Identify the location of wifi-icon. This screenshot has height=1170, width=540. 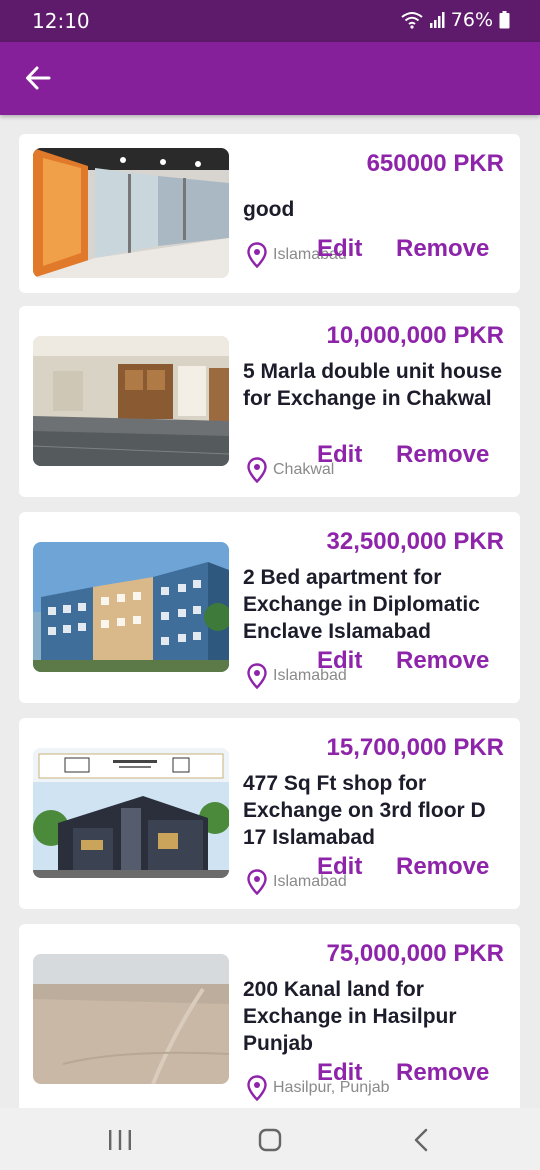
(412, 20).